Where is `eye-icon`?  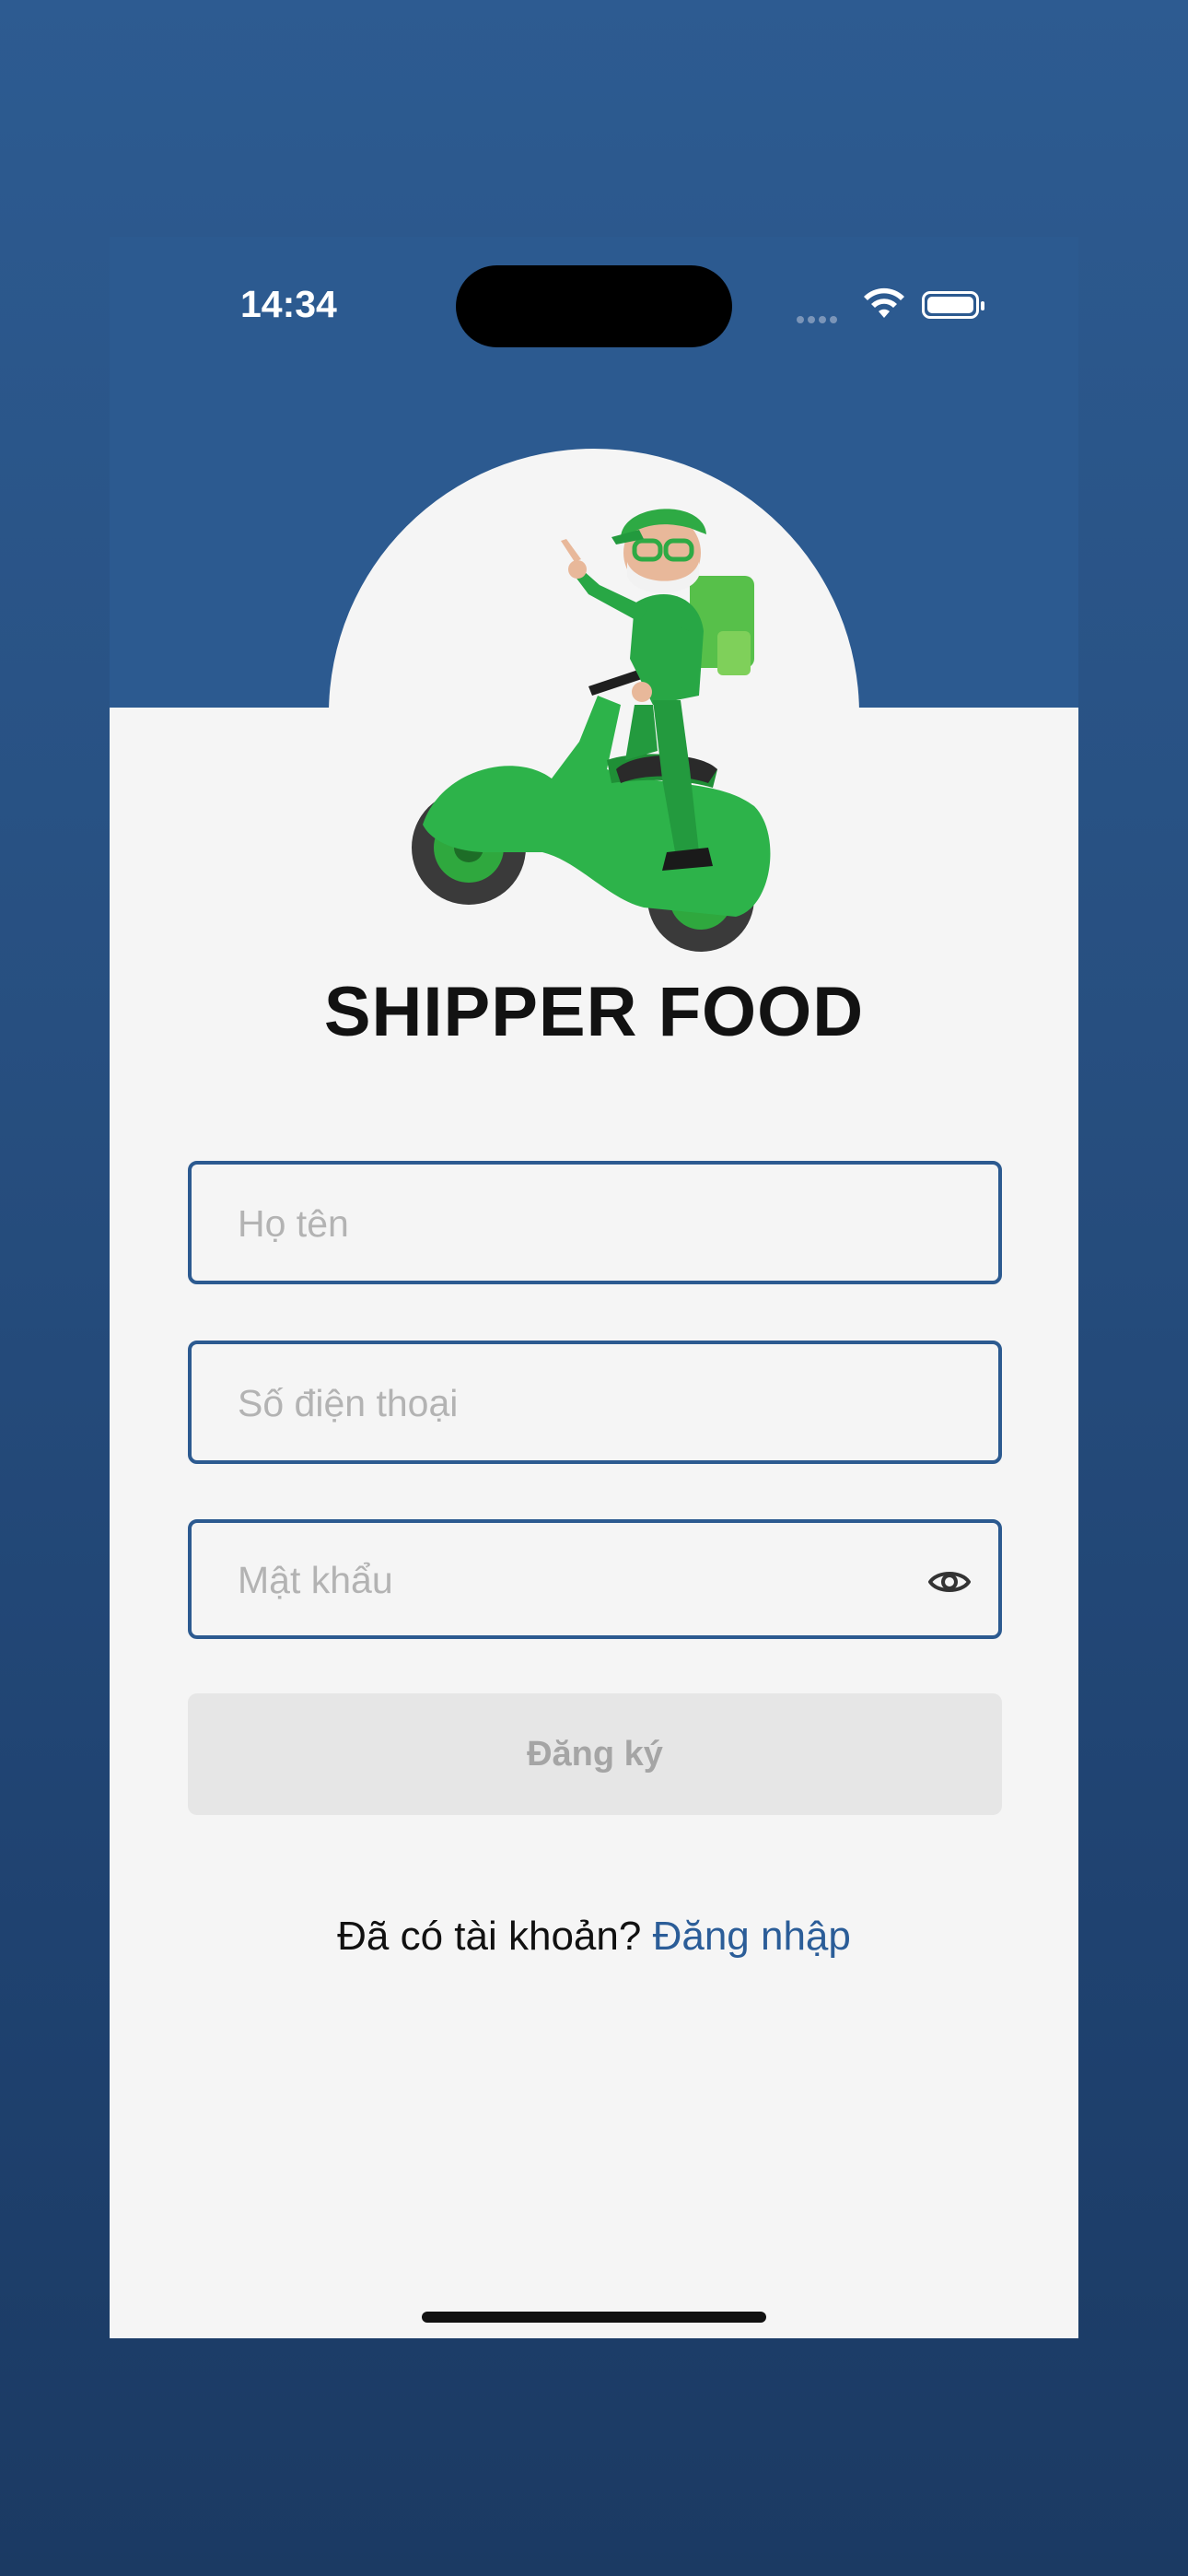 eye-icon is located at coordinates (949, 1582).